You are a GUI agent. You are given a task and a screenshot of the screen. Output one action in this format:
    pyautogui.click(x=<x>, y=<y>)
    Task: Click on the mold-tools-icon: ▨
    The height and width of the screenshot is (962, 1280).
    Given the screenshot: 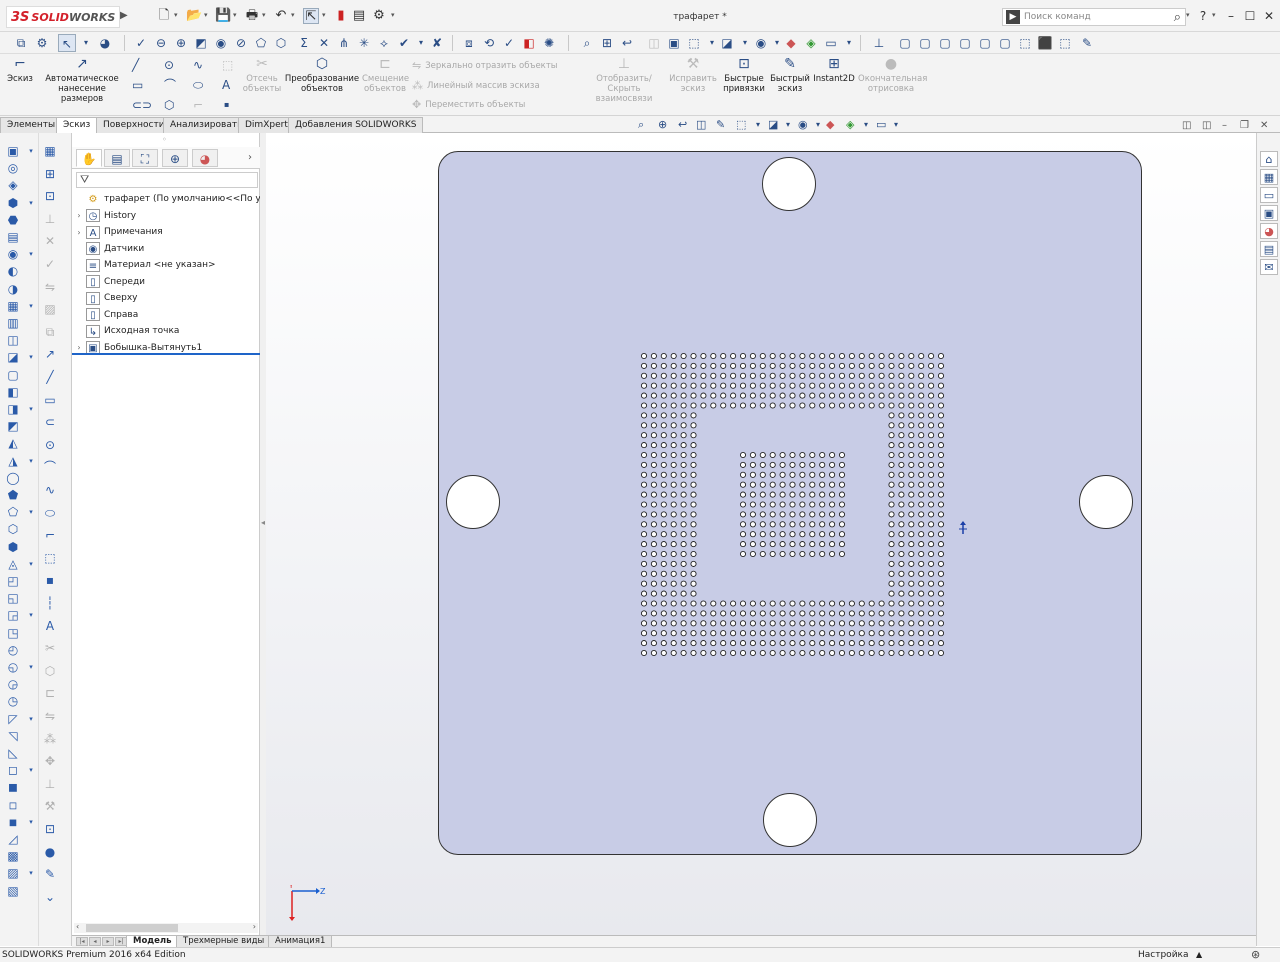 What is the action you would take?
    pyautogui.click(x=13, y=873)
    